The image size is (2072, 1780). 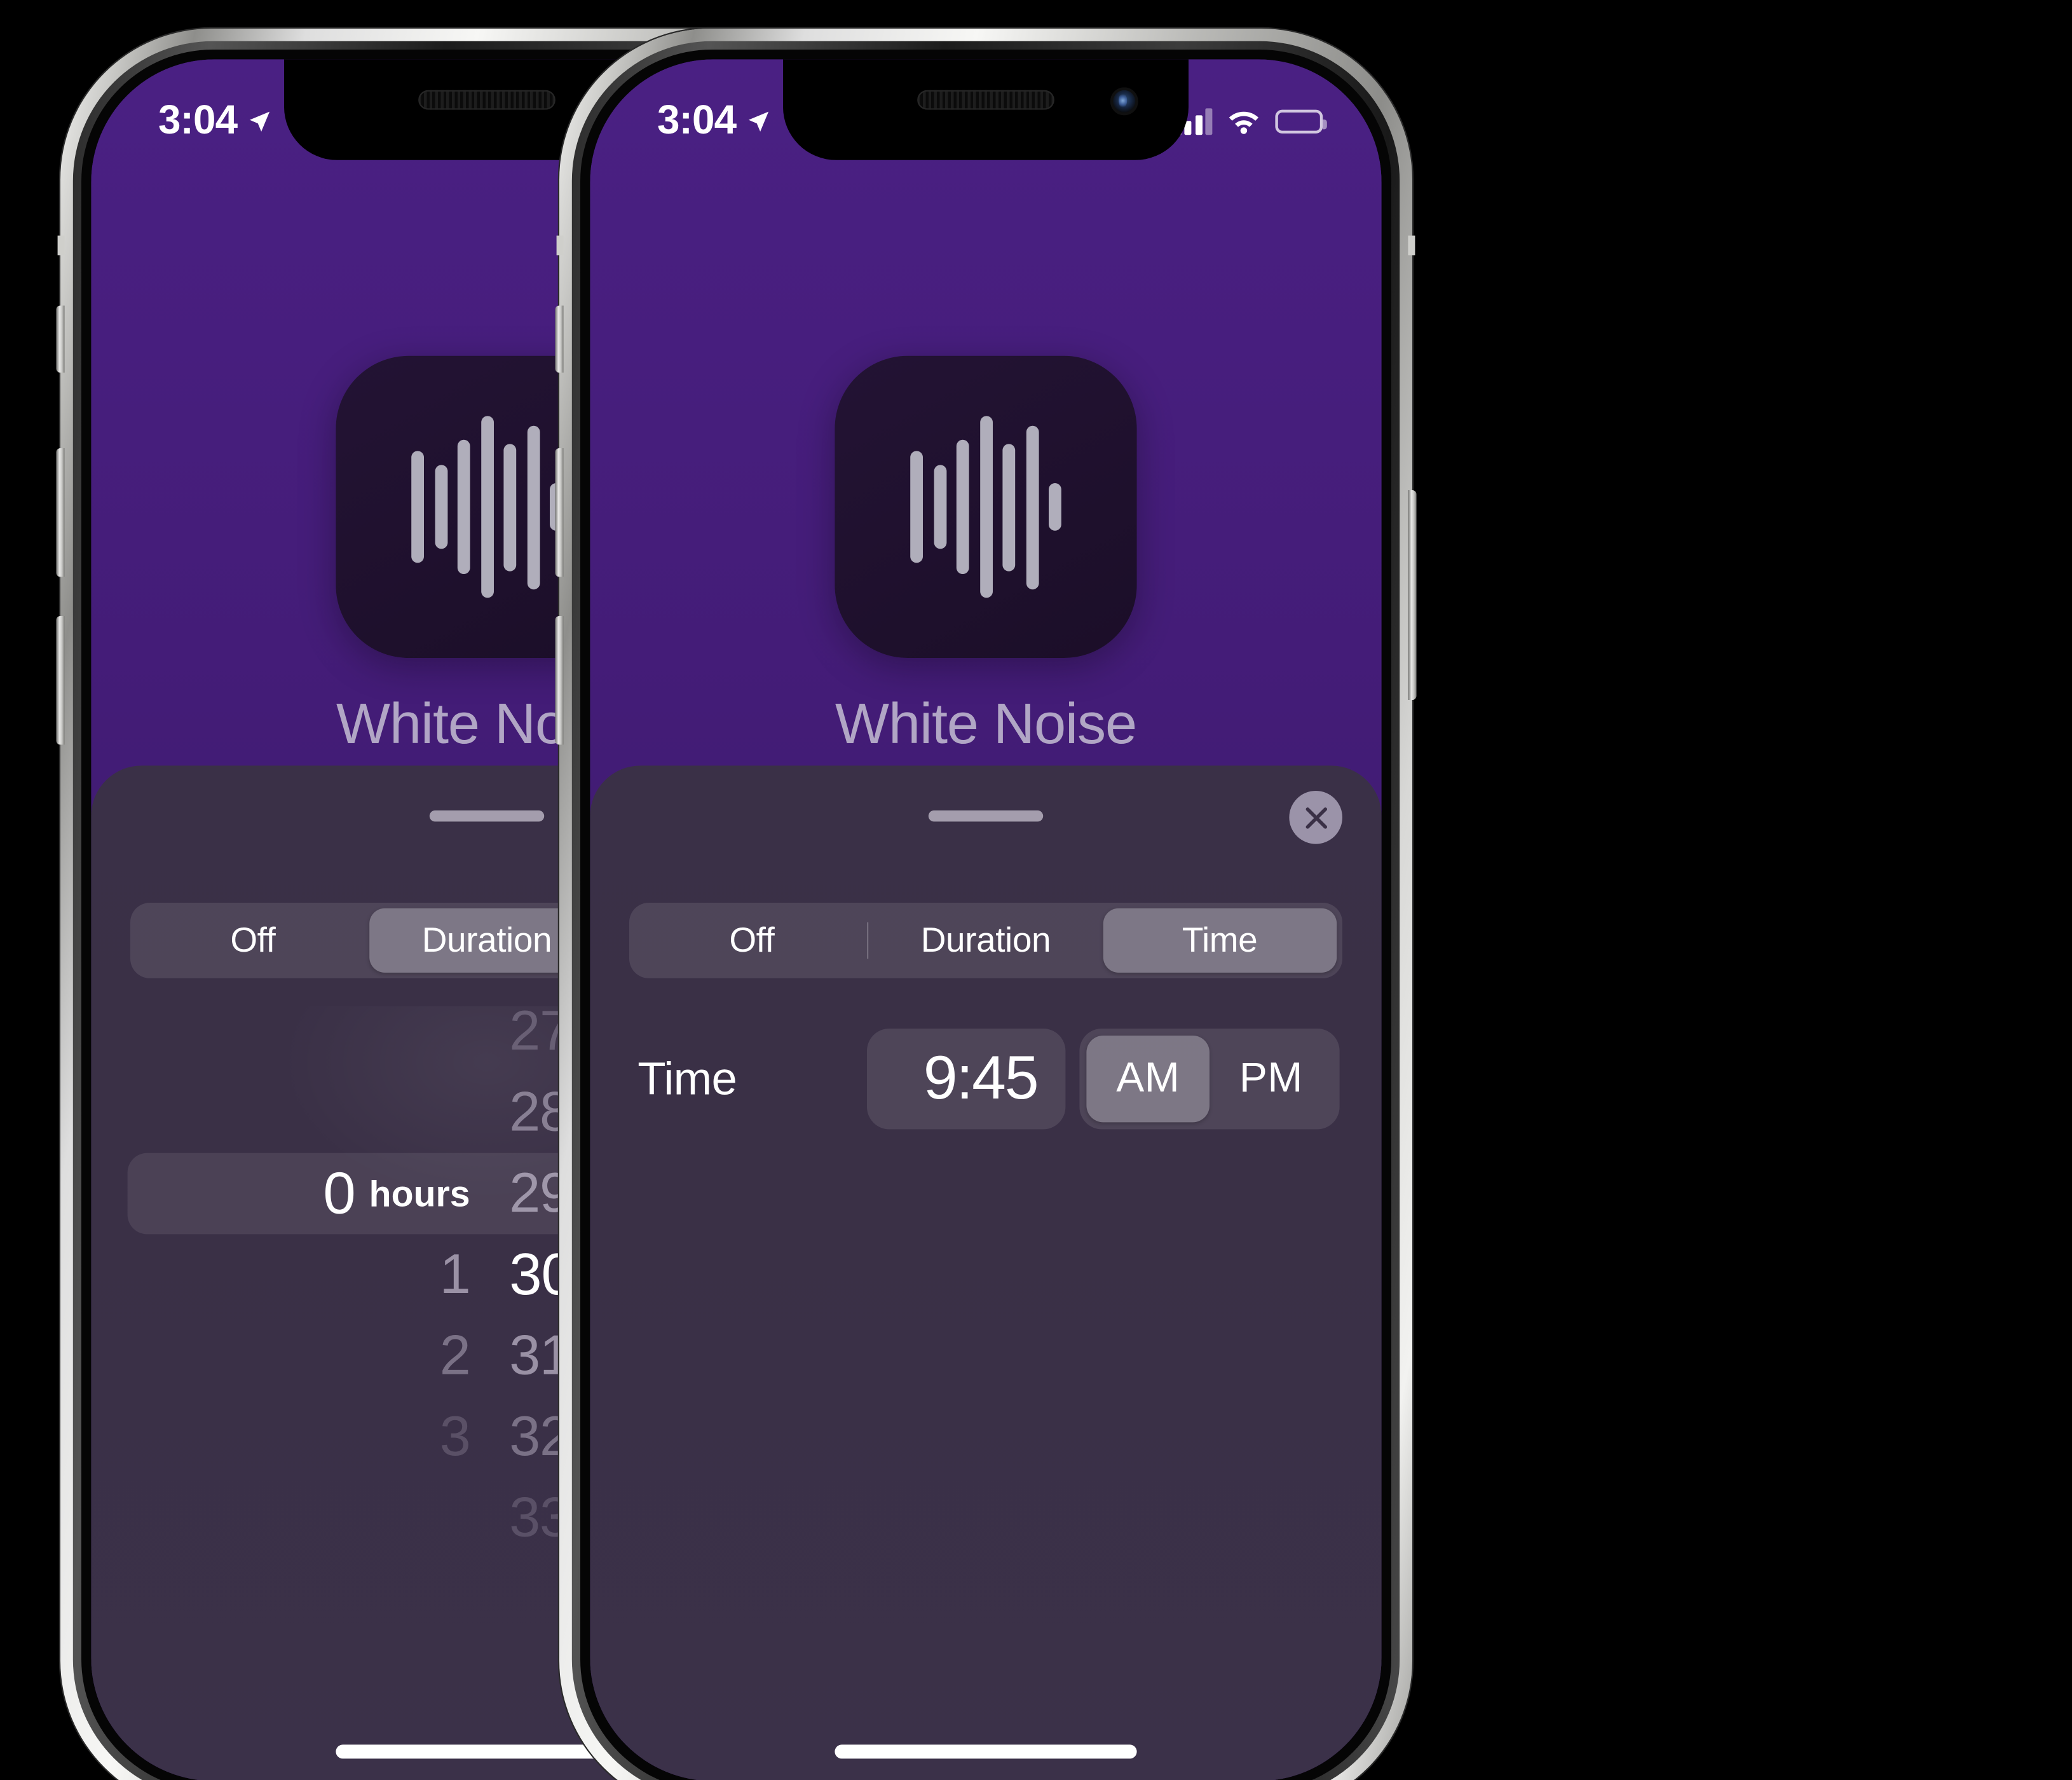 What do you see at coordinates (687, 1078) in the screenshot?
I see `time-label: Time` at bounding box center [687, 1078].